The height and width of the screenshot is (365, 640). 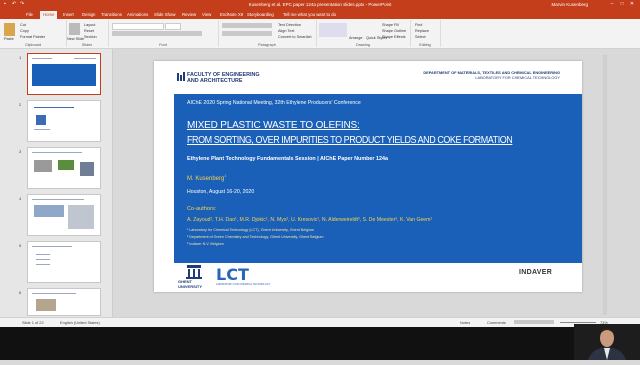 What do you see at coordinates (465, 322) in the screenshot?
I see `notes-button: Notes` at bounding box center [465, 322].